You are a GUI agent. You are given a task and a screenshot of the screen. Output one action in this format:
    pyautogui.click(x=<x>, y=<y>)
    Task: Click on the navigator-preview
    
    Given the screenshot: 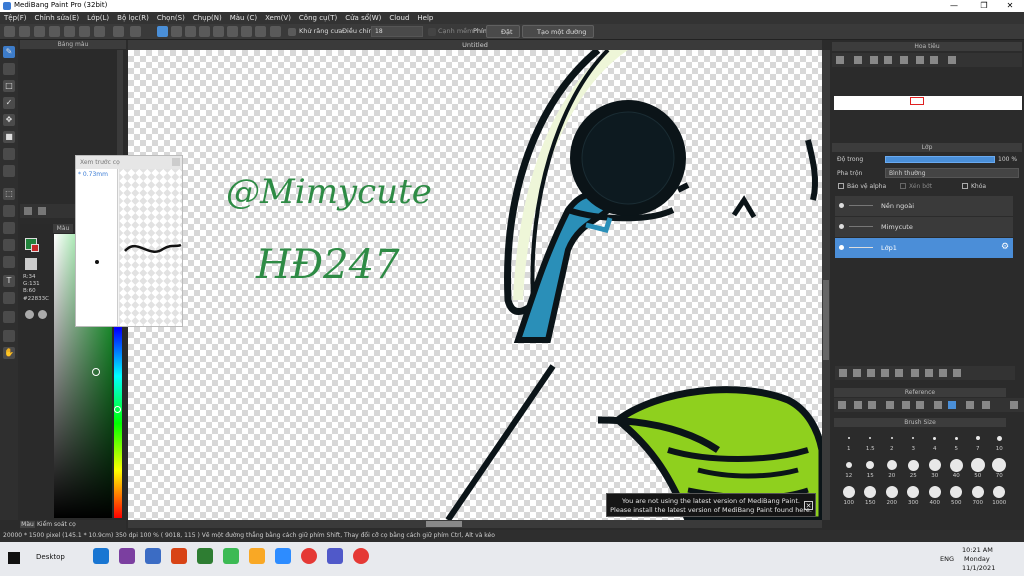 What is the action you would take?
    pyautogui.click(x=928, y=103)
    